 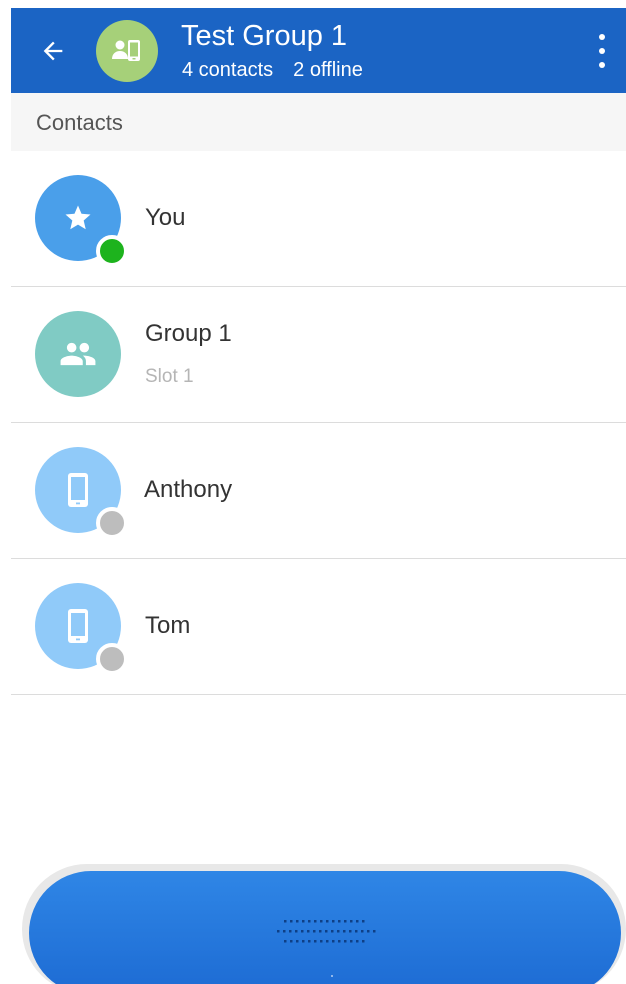 What do you see at coordinates (165, 217) in the screenshot?
I see `contact-name: You` at bounding box center [165, 217].